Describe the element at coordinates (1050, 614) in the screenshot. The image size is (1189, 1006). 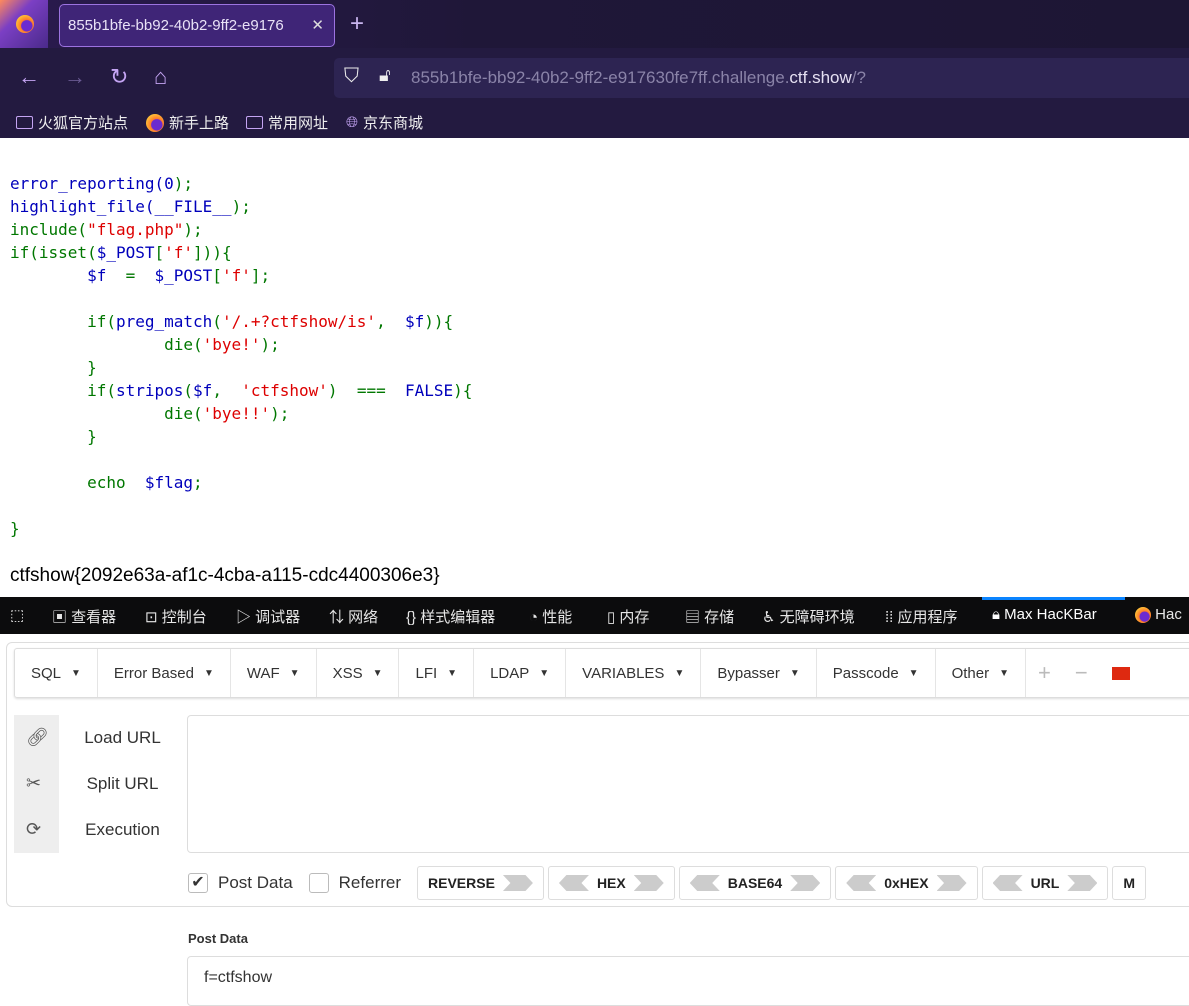
I see `tab-label: Max HacKBar` at that location.